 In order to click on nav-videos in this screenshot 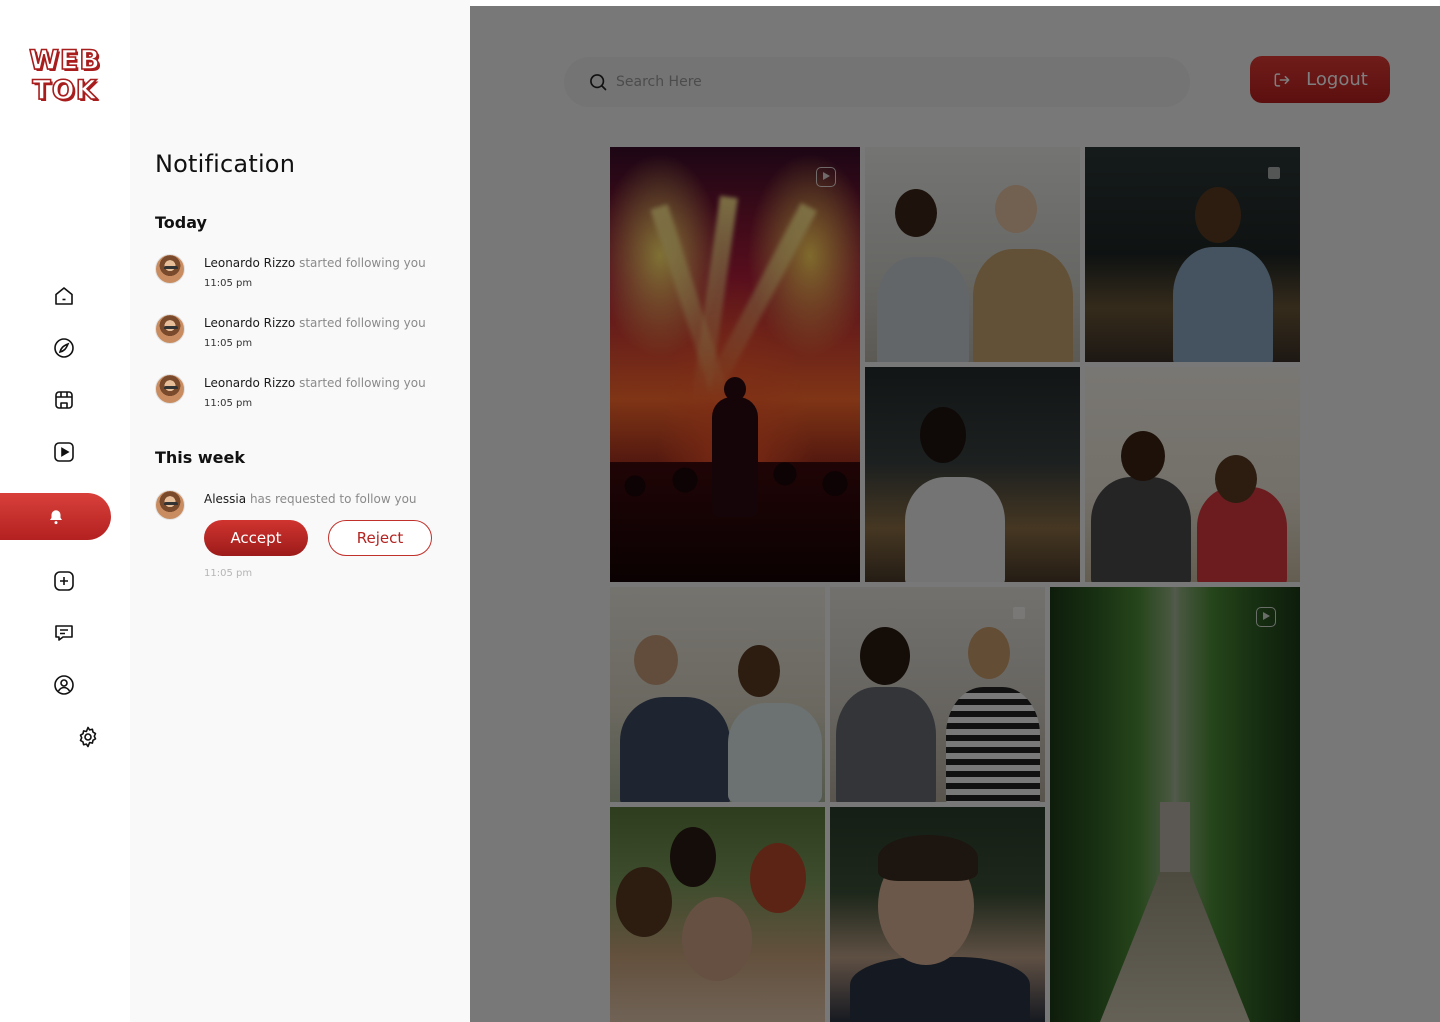, I will do `click(64, 452)`.